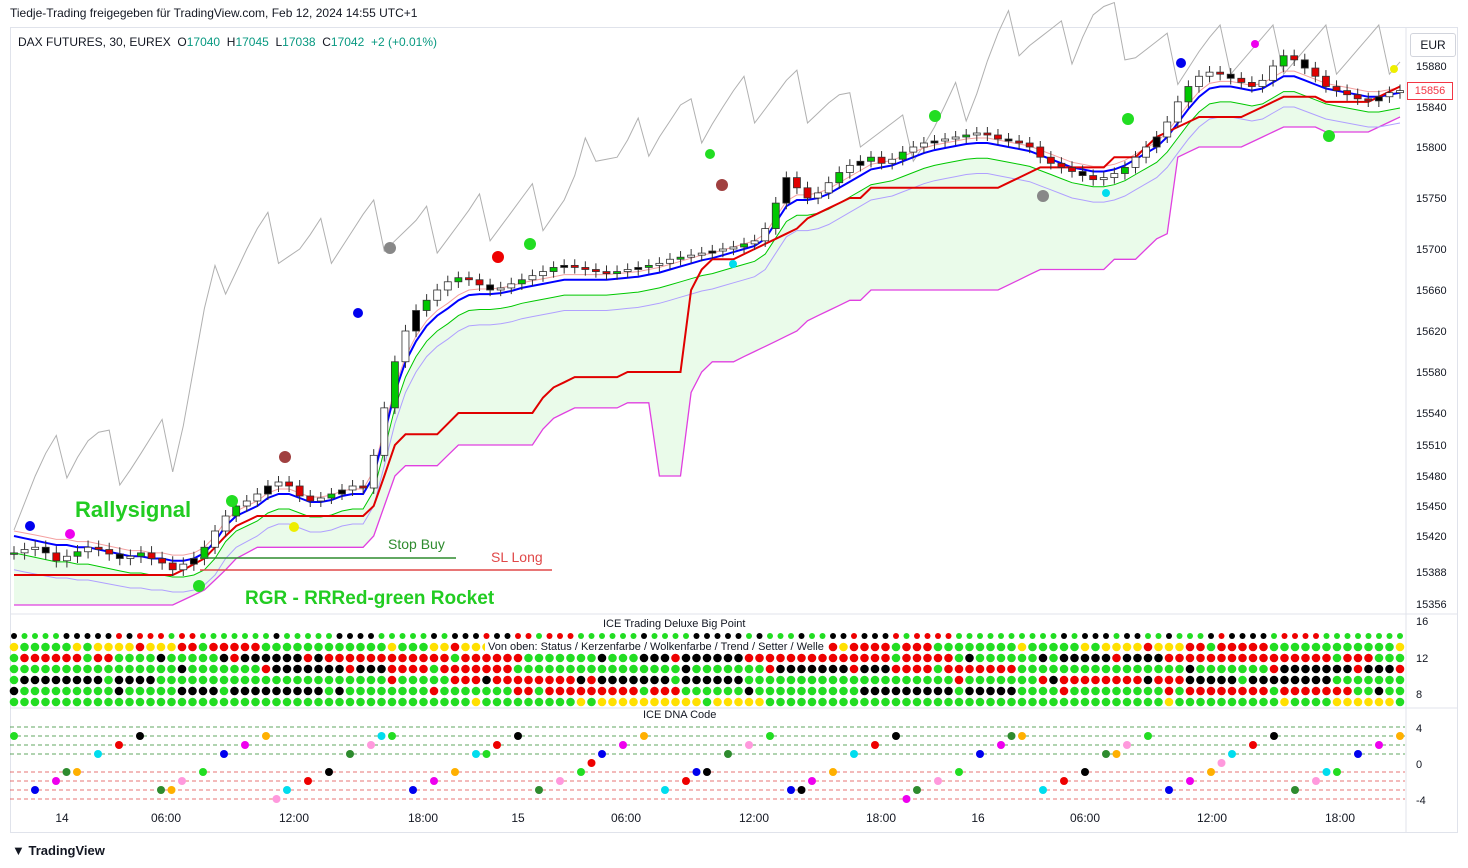  I want to click on currency-button: EUR, so click(1433, 45).